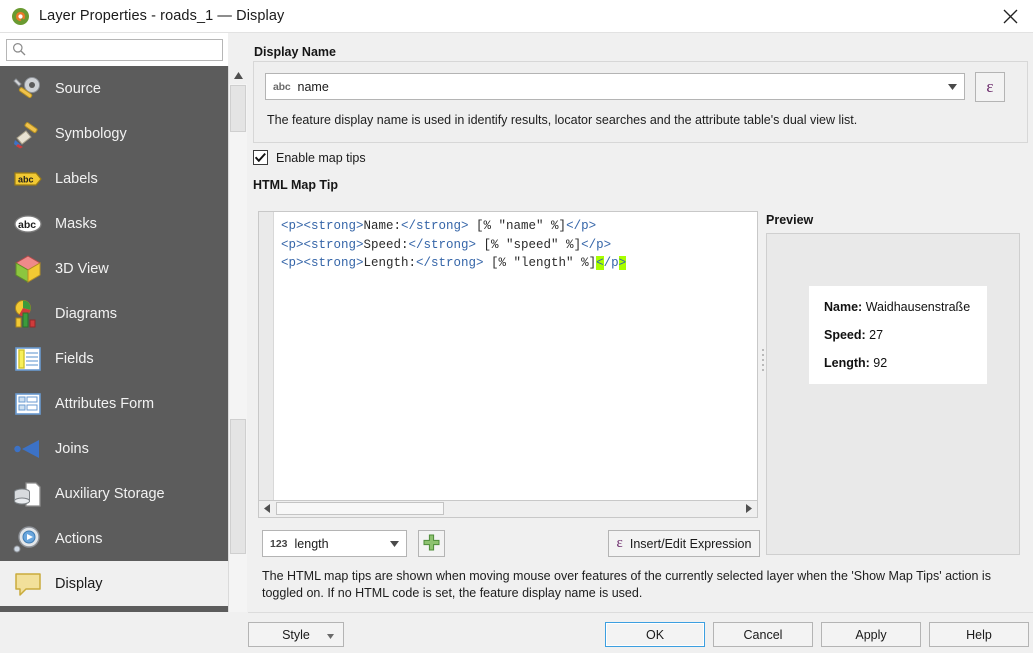 The image size is (1033, 653). I want to click on sidebar-item-symbology: Symbology, so click(114, 133).